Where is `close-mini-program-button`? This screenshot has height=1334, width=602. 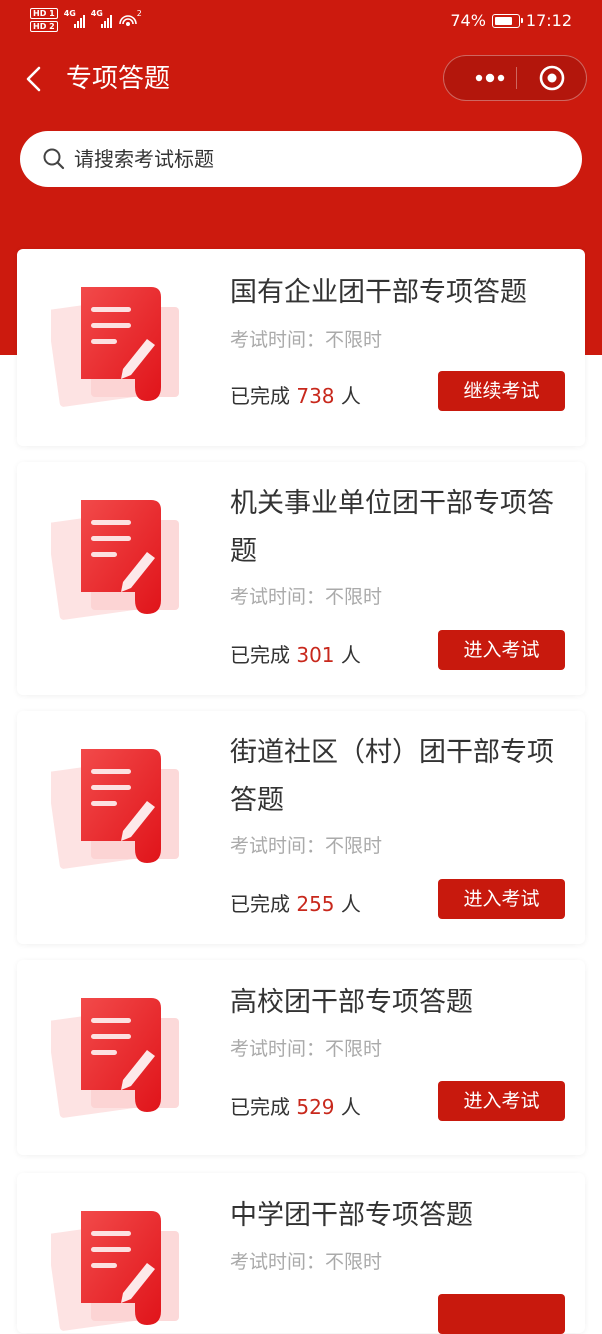 close-mini-program-button is located at coordinates (552, 78).